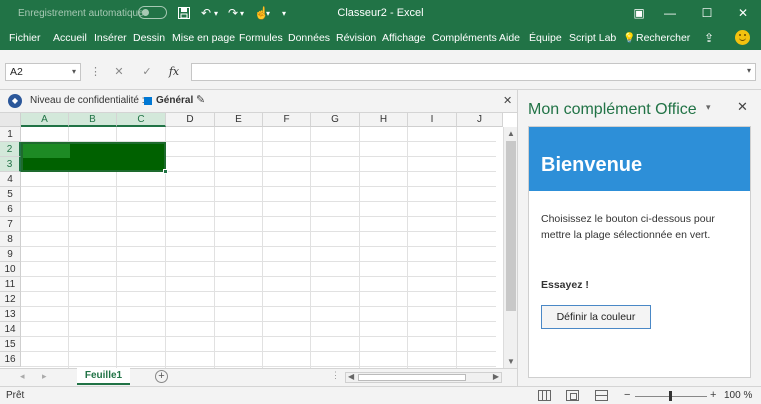  Describe the element at coordinates (384, 120) in the screenshot. I see `column-header-h: H` at that location.